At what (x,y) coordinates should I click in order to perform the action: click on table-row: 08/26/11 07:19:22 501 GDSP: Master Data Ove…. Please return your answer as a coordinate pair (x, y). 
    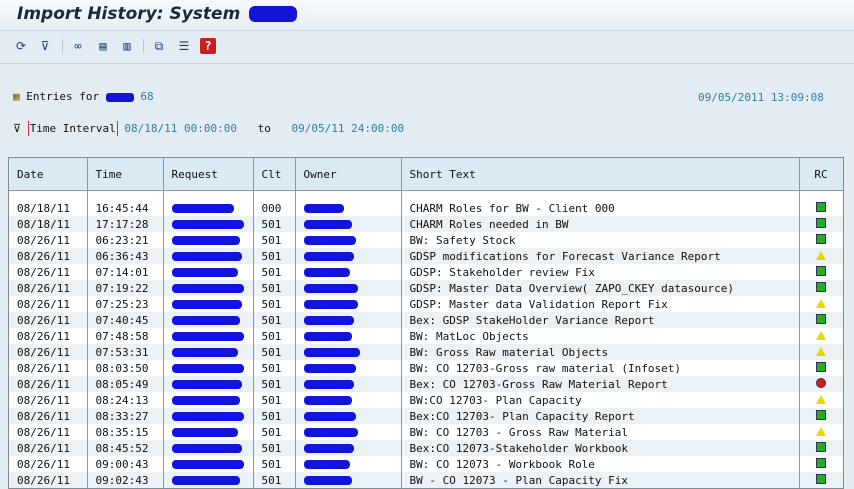
    Looking at the image, I should click on (426, 288).